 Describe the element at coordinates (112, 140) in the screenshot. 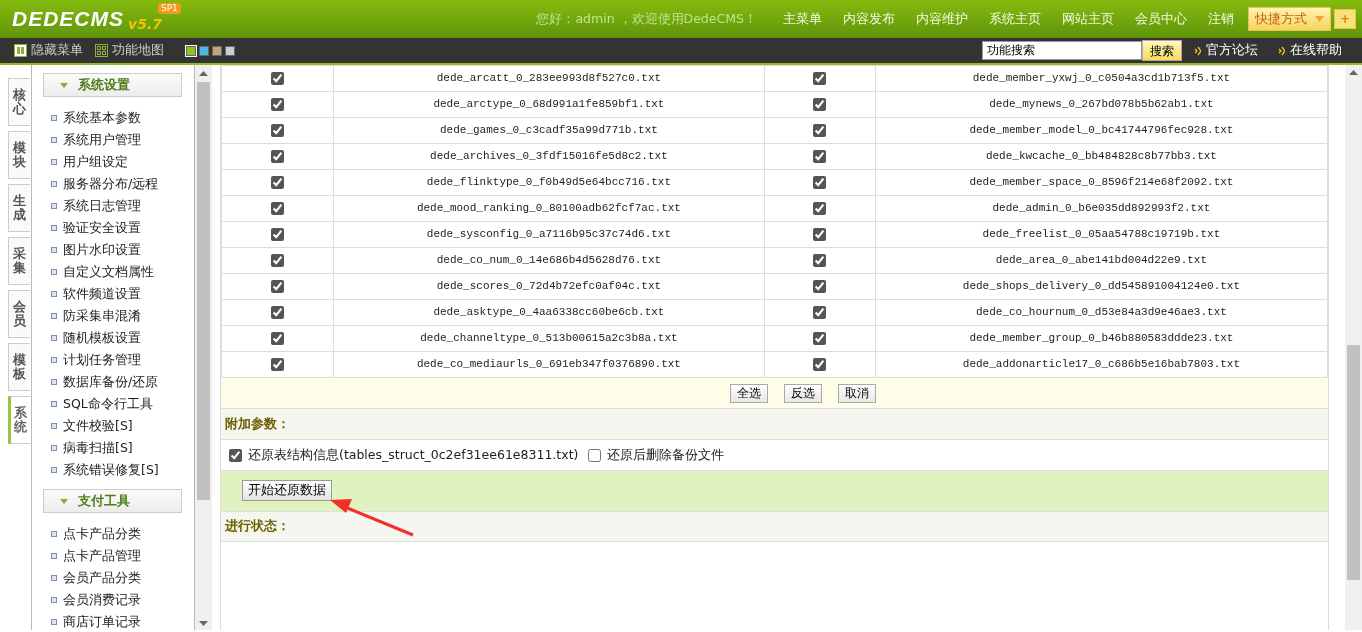

I see `menu-item: 系统用户管理` at that location.